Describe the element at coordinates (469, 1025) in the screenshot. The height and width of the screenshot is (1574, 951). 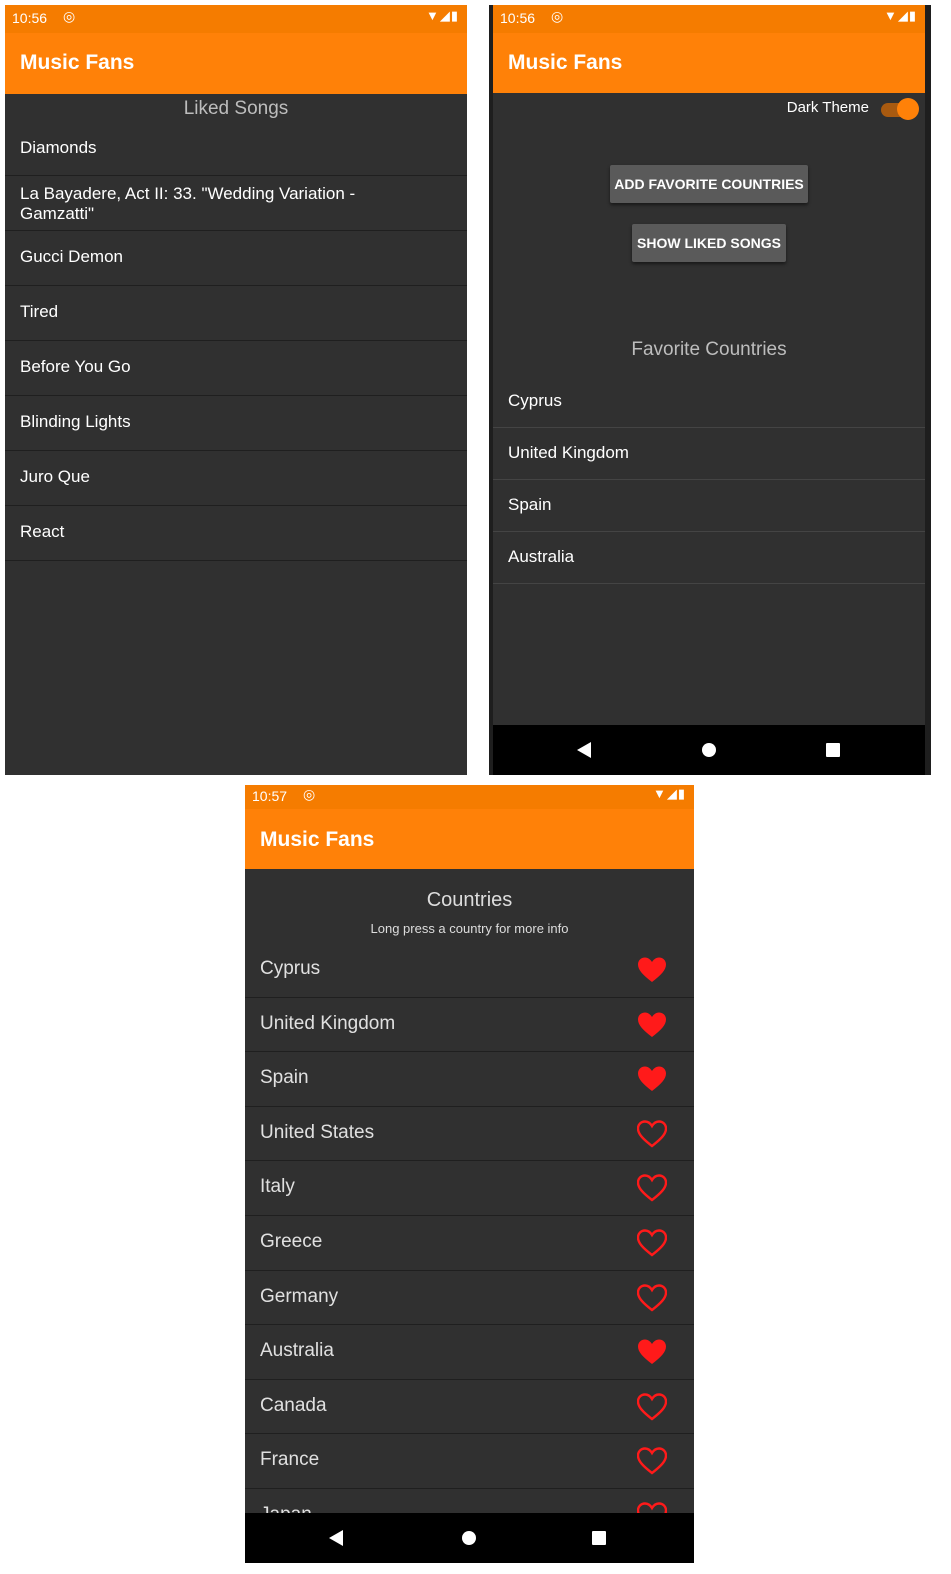
I see `country-row: United Kingdom` at that location.